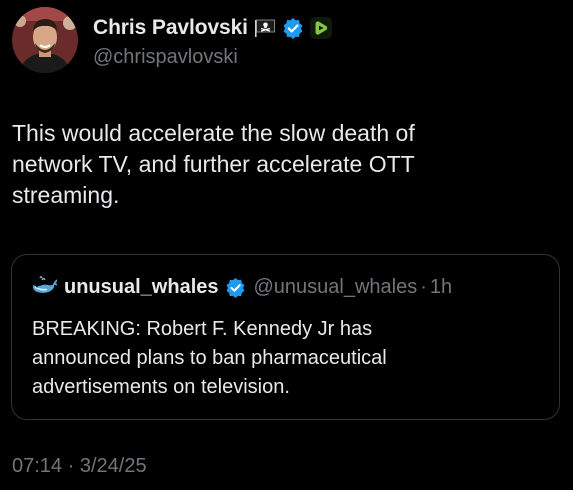  What do you see at coordinates (336, 287) in the screenshot?
I see `quote-author-handle: @unusual_whales` at bounding box center [336, 287].